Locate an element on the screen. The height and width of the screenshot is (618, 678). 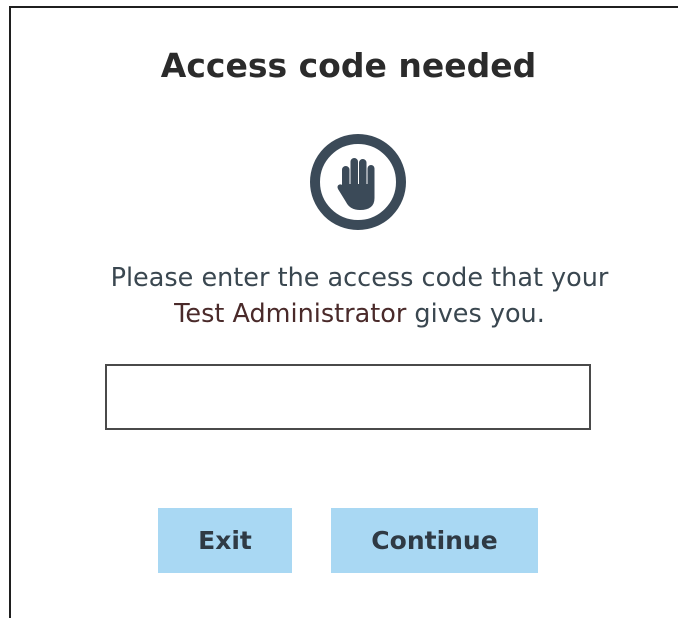
access-code-input is located at coordinates (348, 397).